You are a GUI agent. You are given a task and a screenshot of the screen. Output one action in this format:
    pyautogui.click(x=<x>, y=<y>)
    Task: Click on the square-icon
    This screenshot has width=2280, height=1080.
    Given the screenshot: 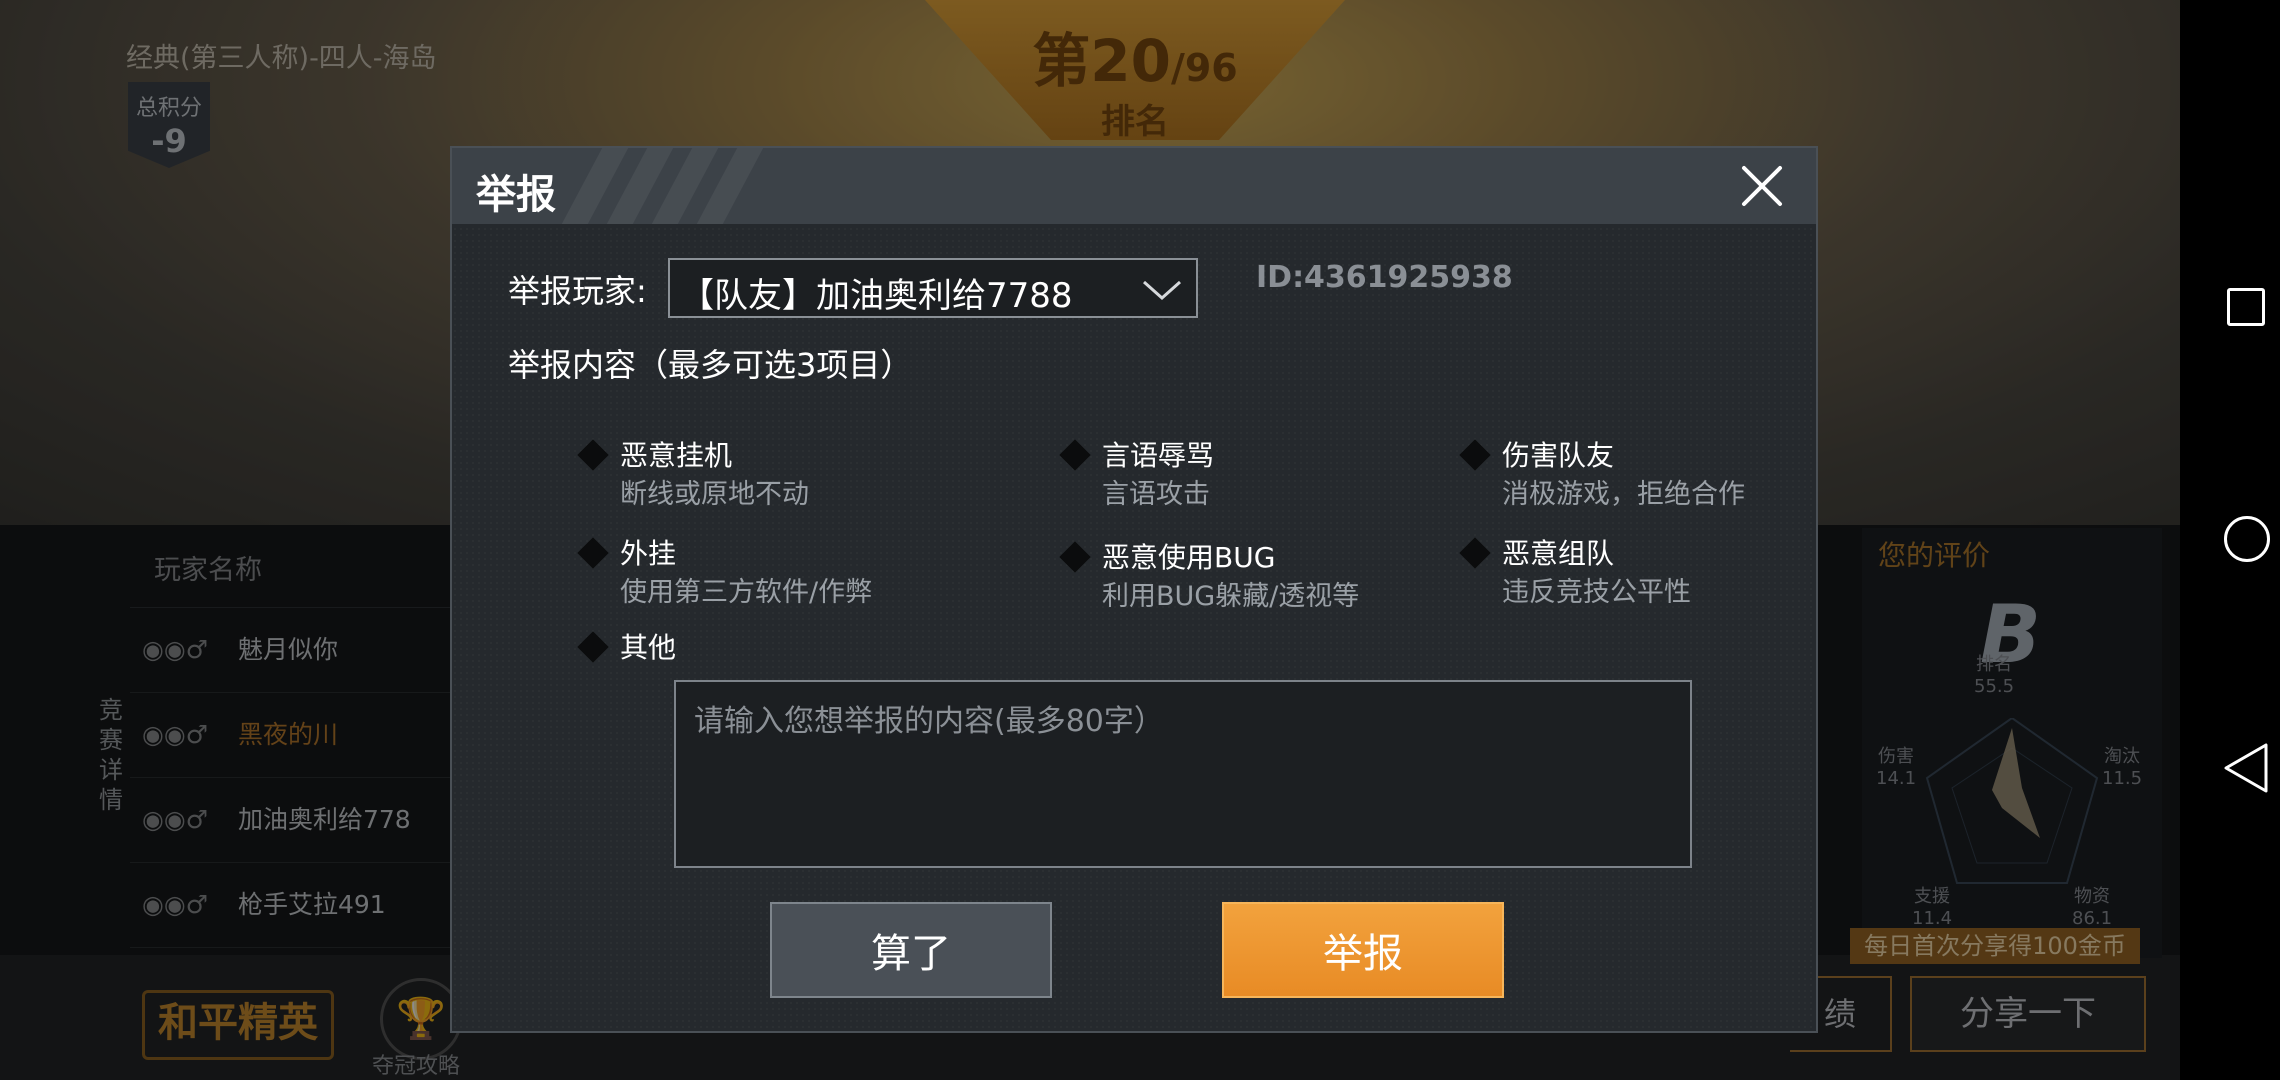 What is the action you would take?
    pyautogui.click(x=2246, y=307)
    